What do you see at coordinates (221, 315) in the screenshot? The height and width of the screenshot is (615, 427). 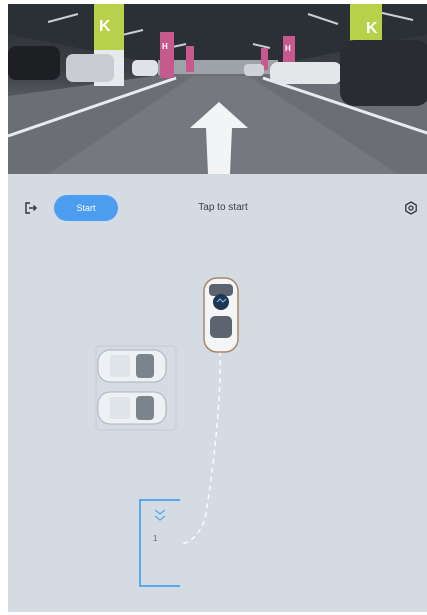 I see `ego-vehicle-icon` at bounding box center [221, 315].